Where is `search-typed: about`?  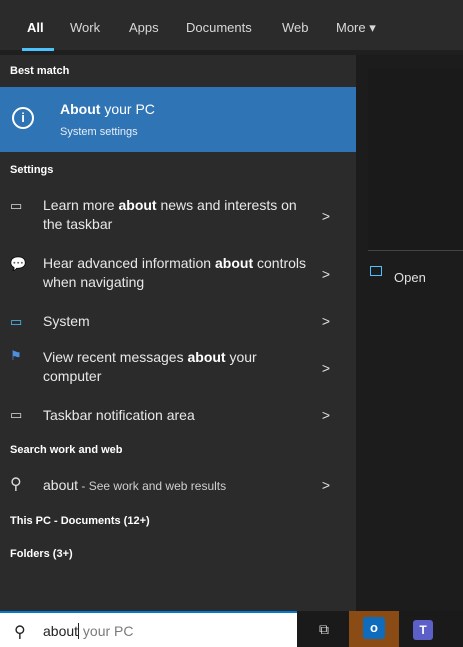 search-typed: about is located at coordinates (61, 631).